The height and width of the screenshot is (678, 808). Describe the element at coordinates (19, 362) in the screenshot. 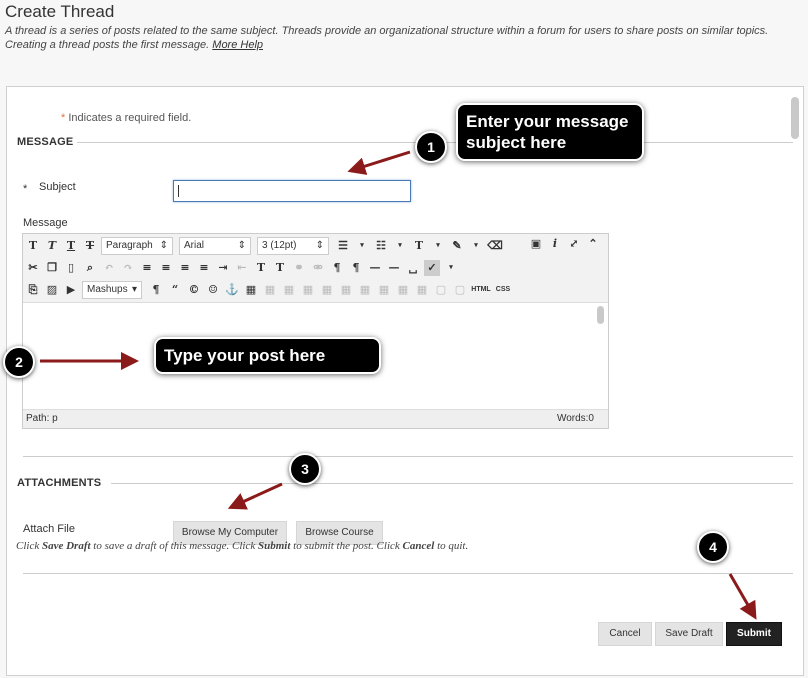

I see `step-2-badge: 2` at that location.